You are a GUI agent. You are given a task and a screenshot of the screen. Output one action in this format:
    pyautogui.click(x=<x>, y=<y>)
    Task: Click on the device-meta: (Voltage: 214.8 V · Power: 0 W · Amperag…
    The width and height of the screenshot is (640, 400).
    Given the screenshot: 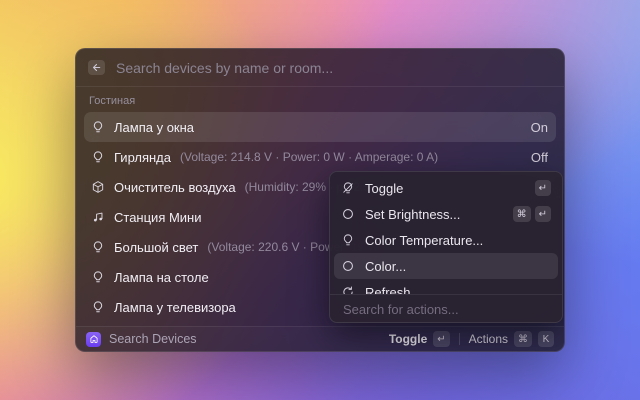 What is the action you would take?
    pyautogui.click(x=309, y=157)
    